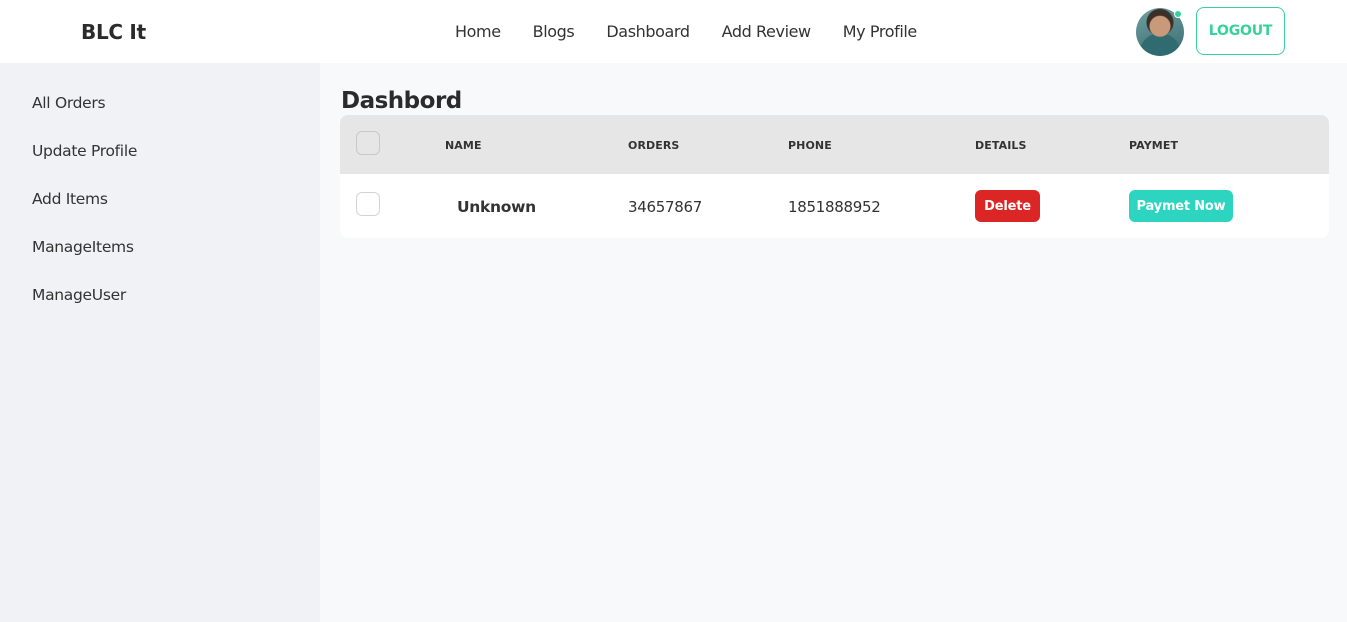  Describe the element at coordinates (496, 207) in the screenshot. I see `cell-name: Unknown` at that location.